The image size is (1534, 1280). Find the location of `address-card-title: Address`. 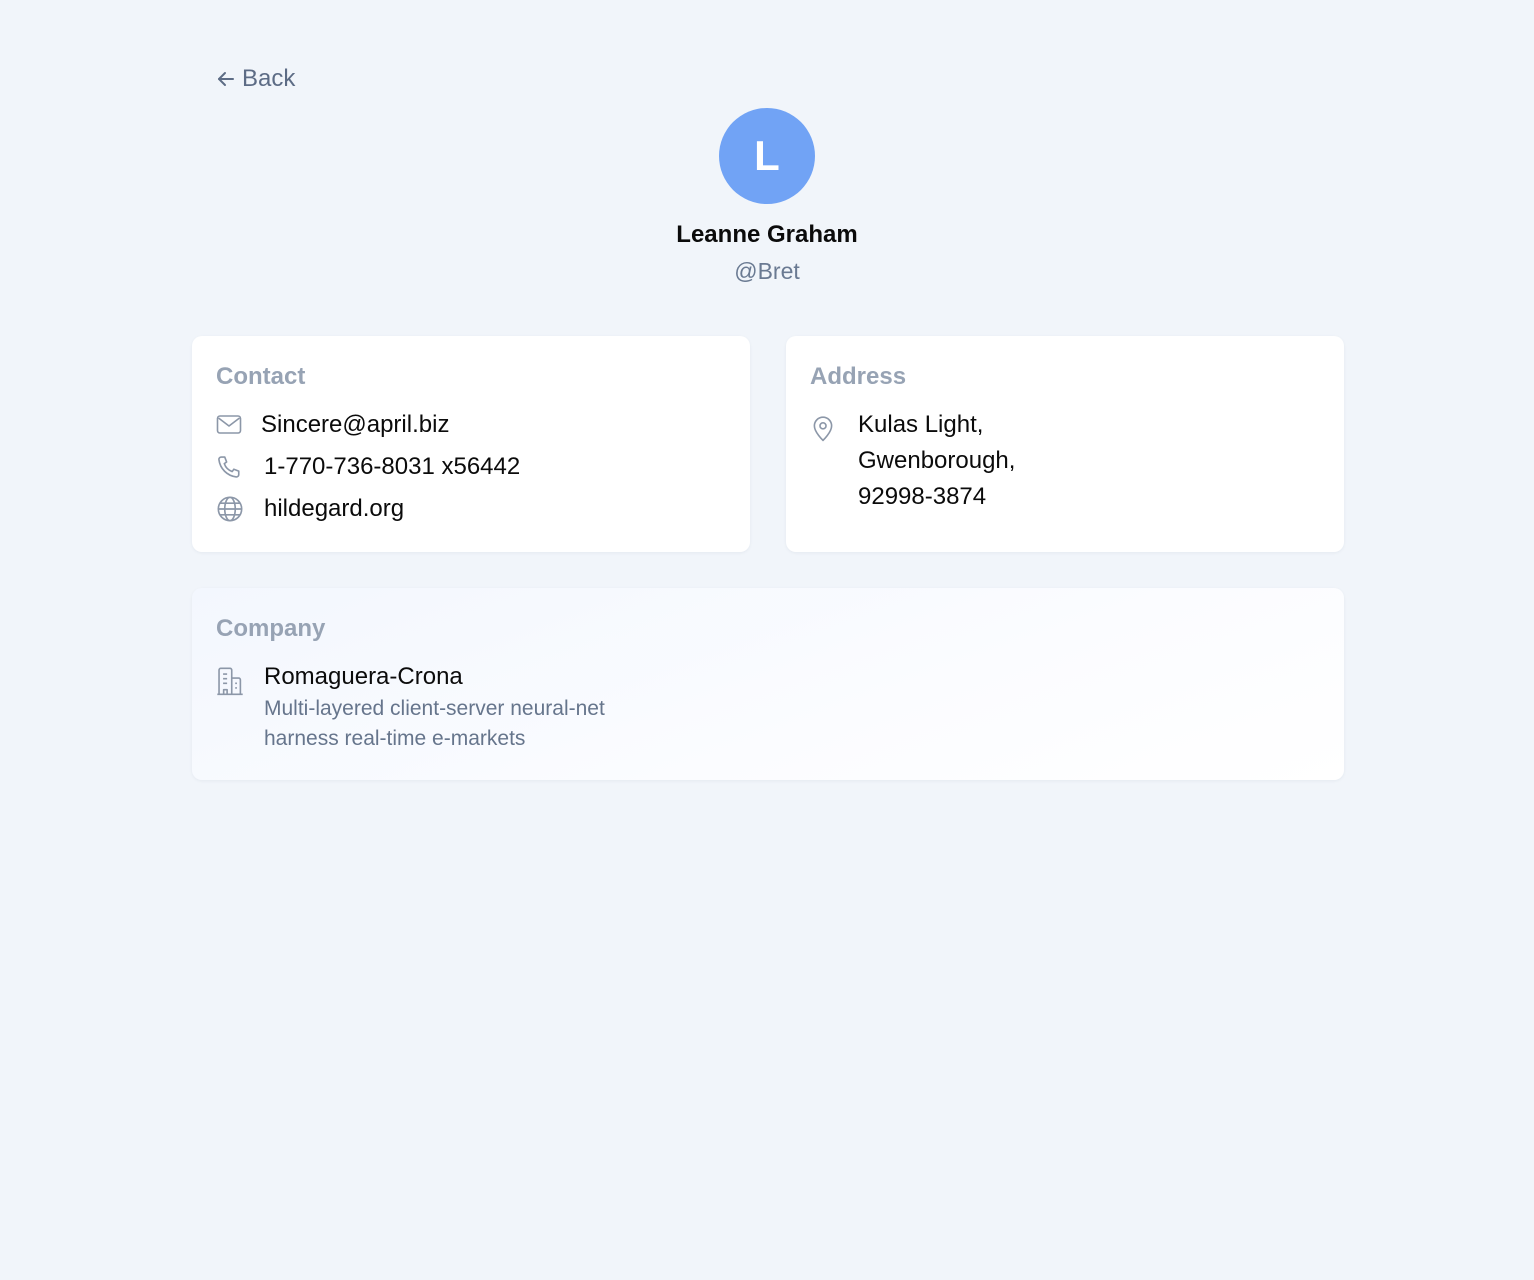

address-card-title: Address is located at coordinates (858, 376).